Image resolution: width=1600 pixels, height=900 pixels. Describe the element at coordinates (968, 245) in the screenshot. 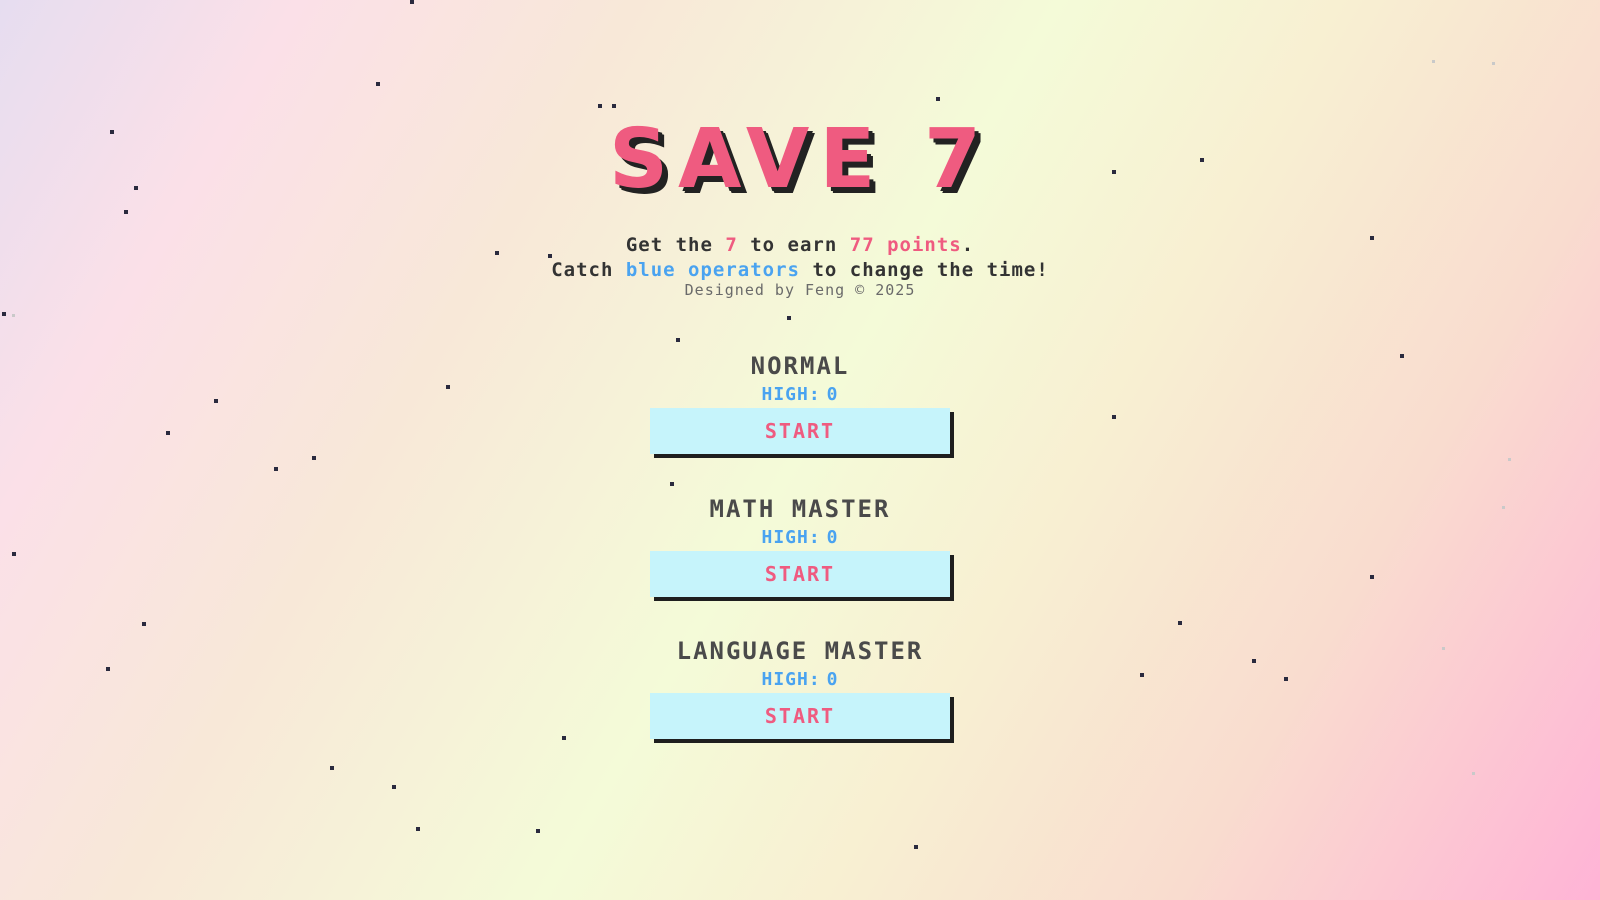

I see `instruction-text: .` at that location.